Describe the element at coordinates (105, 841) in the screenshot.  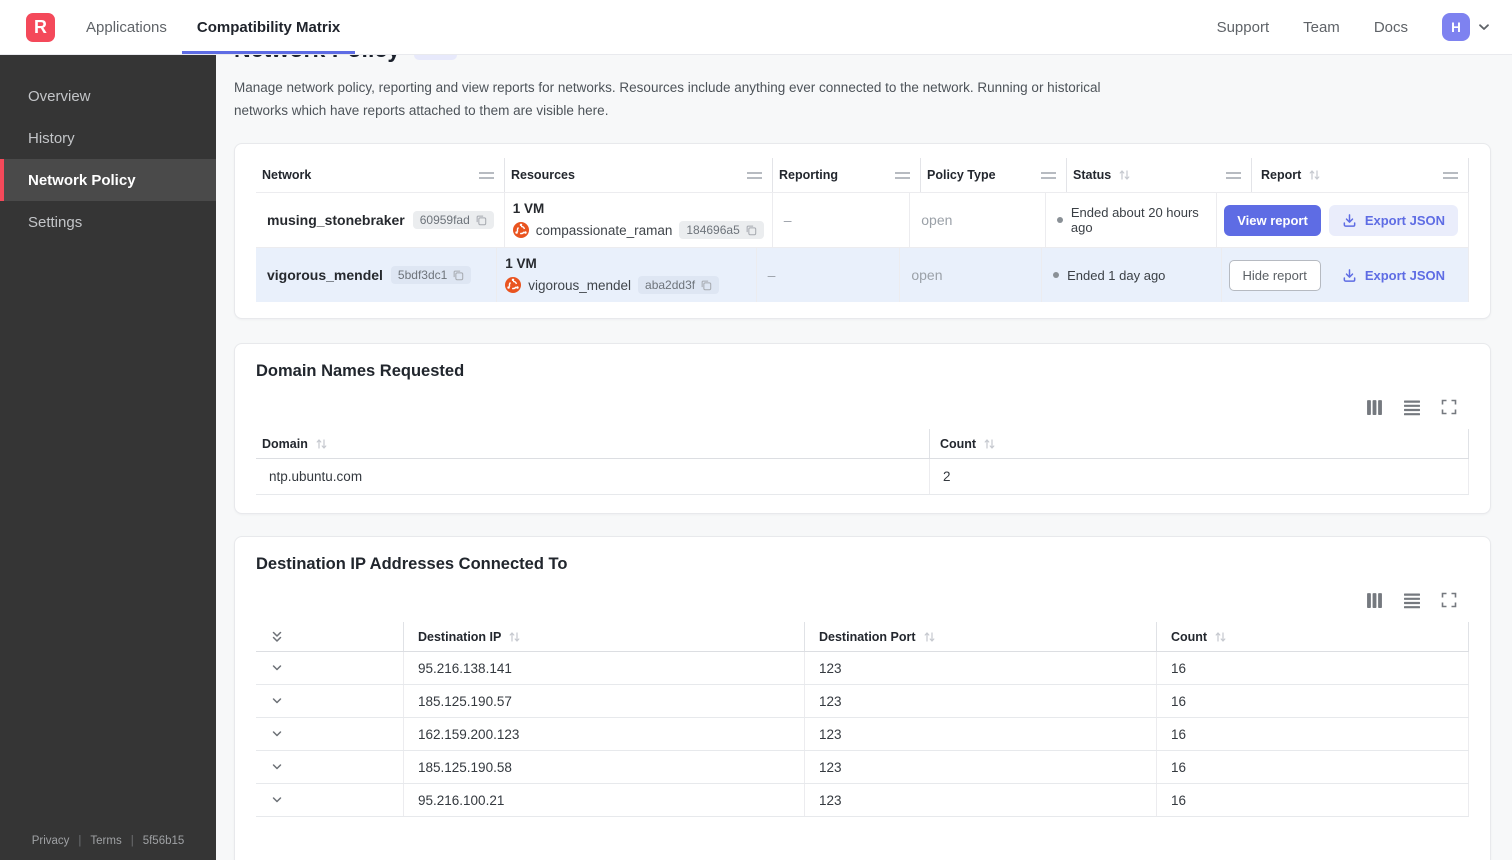
I see `terms-link: Terms` at that location.